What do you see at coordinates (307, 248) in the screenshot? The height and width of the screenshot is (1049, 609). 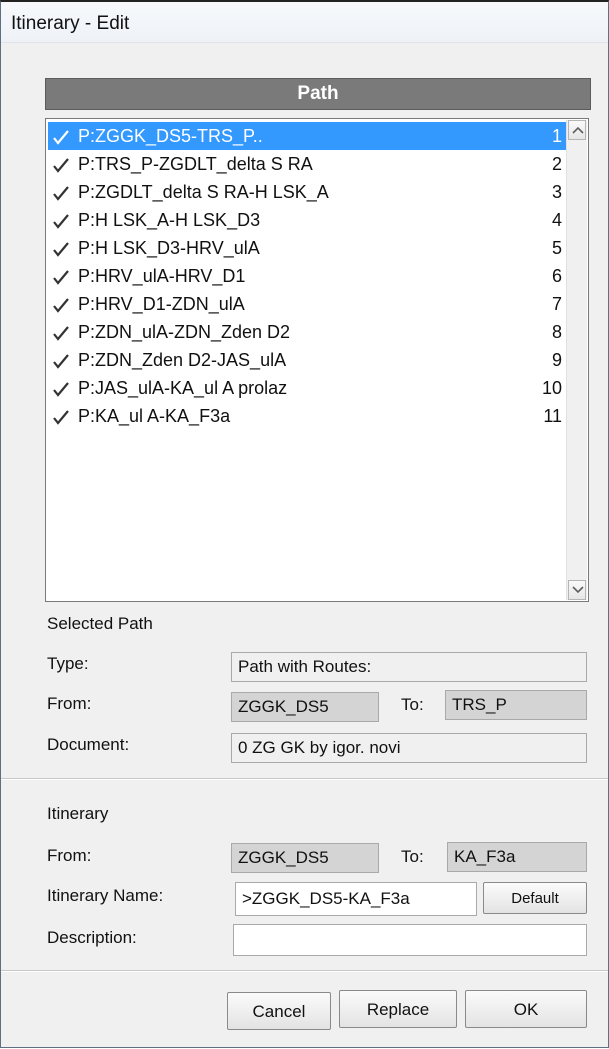 I see `list-item: P:H LSK_D3-HRV_ulA 5` at bounding box center [307, 248].